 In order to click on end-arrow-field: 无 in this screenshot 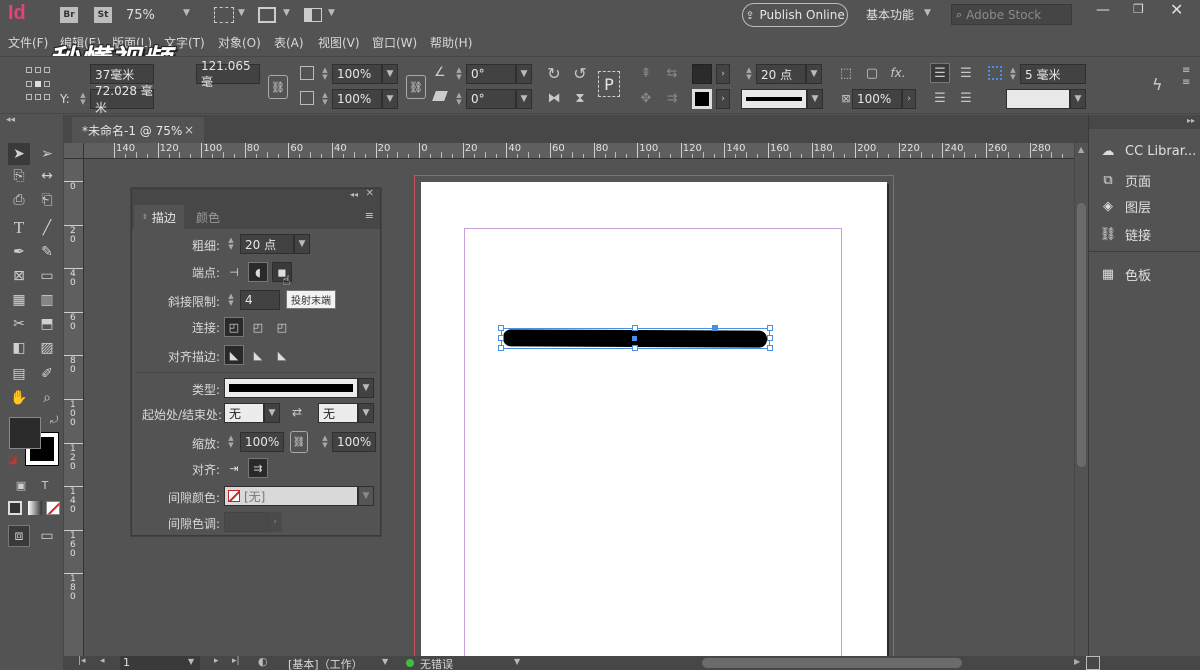, I will do `click(338, 413)`.